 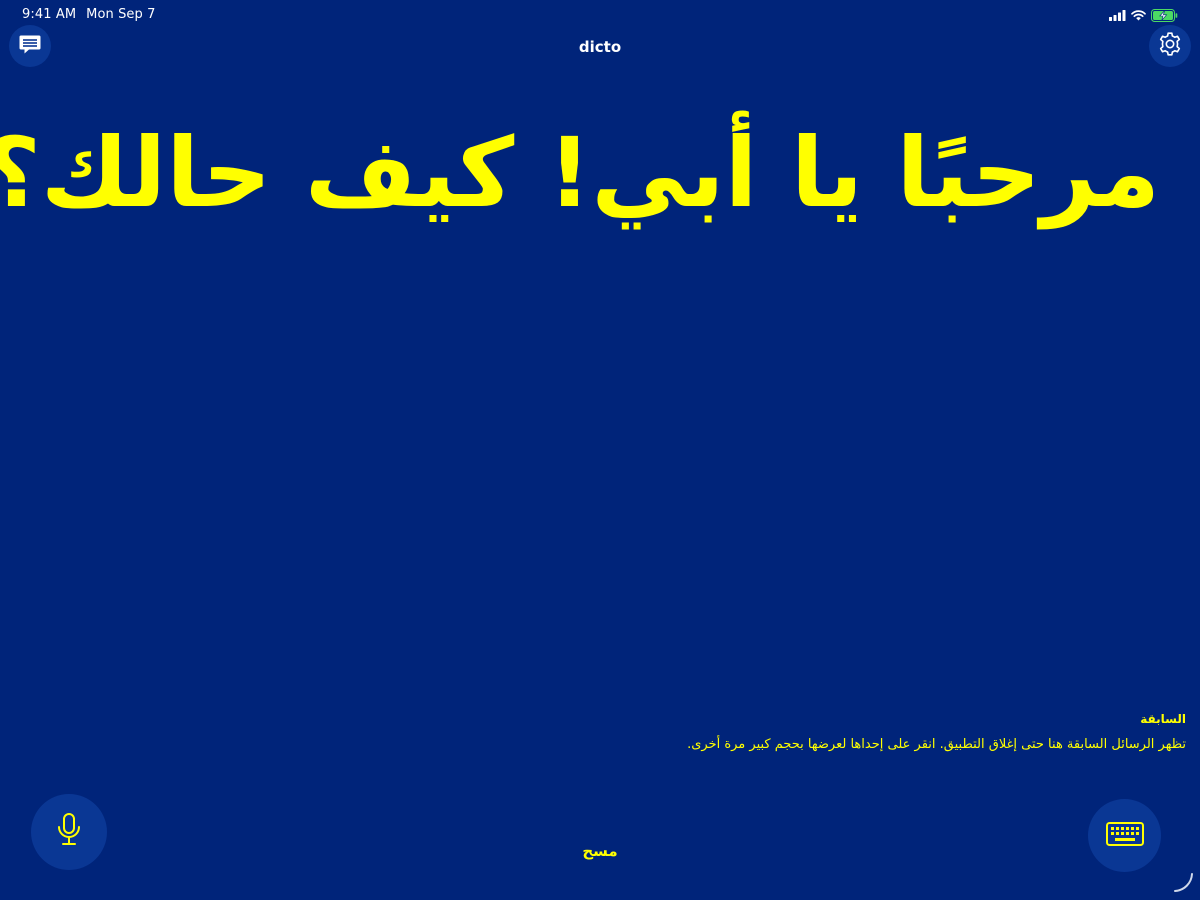 I want to click on keyboard-button, so click(x=1124, y=835).